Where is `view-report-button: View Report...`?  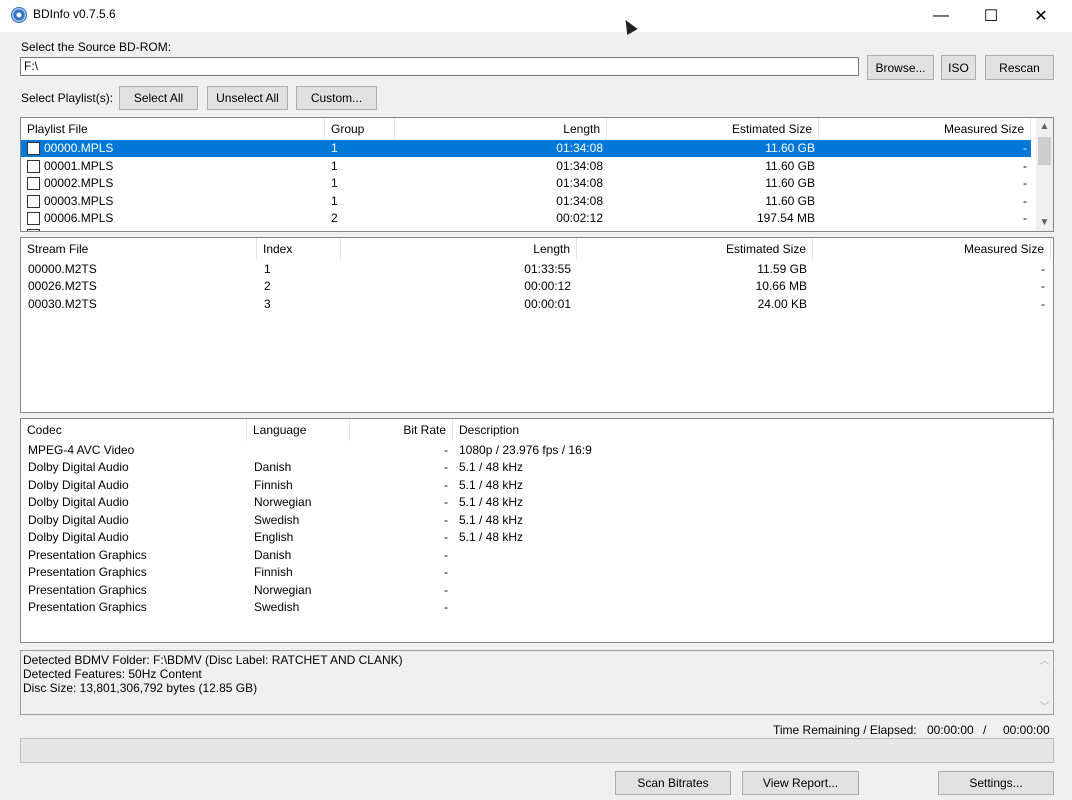 view-report-button: View Report... is located at coordinates (800, 783).